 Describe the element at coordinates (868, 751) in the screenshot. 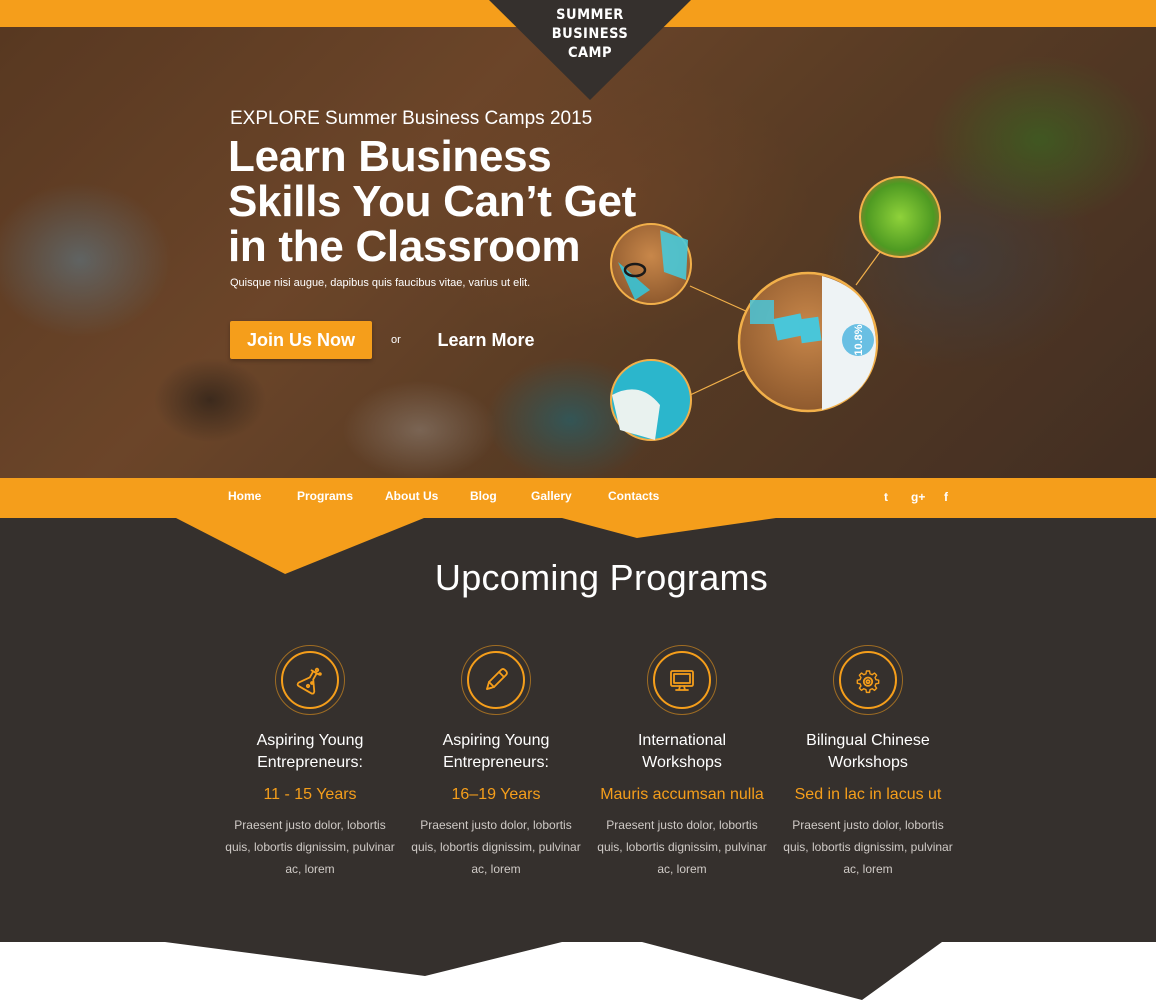

I see `program-card-title: Bilingual Chinese Workshops` at that location.